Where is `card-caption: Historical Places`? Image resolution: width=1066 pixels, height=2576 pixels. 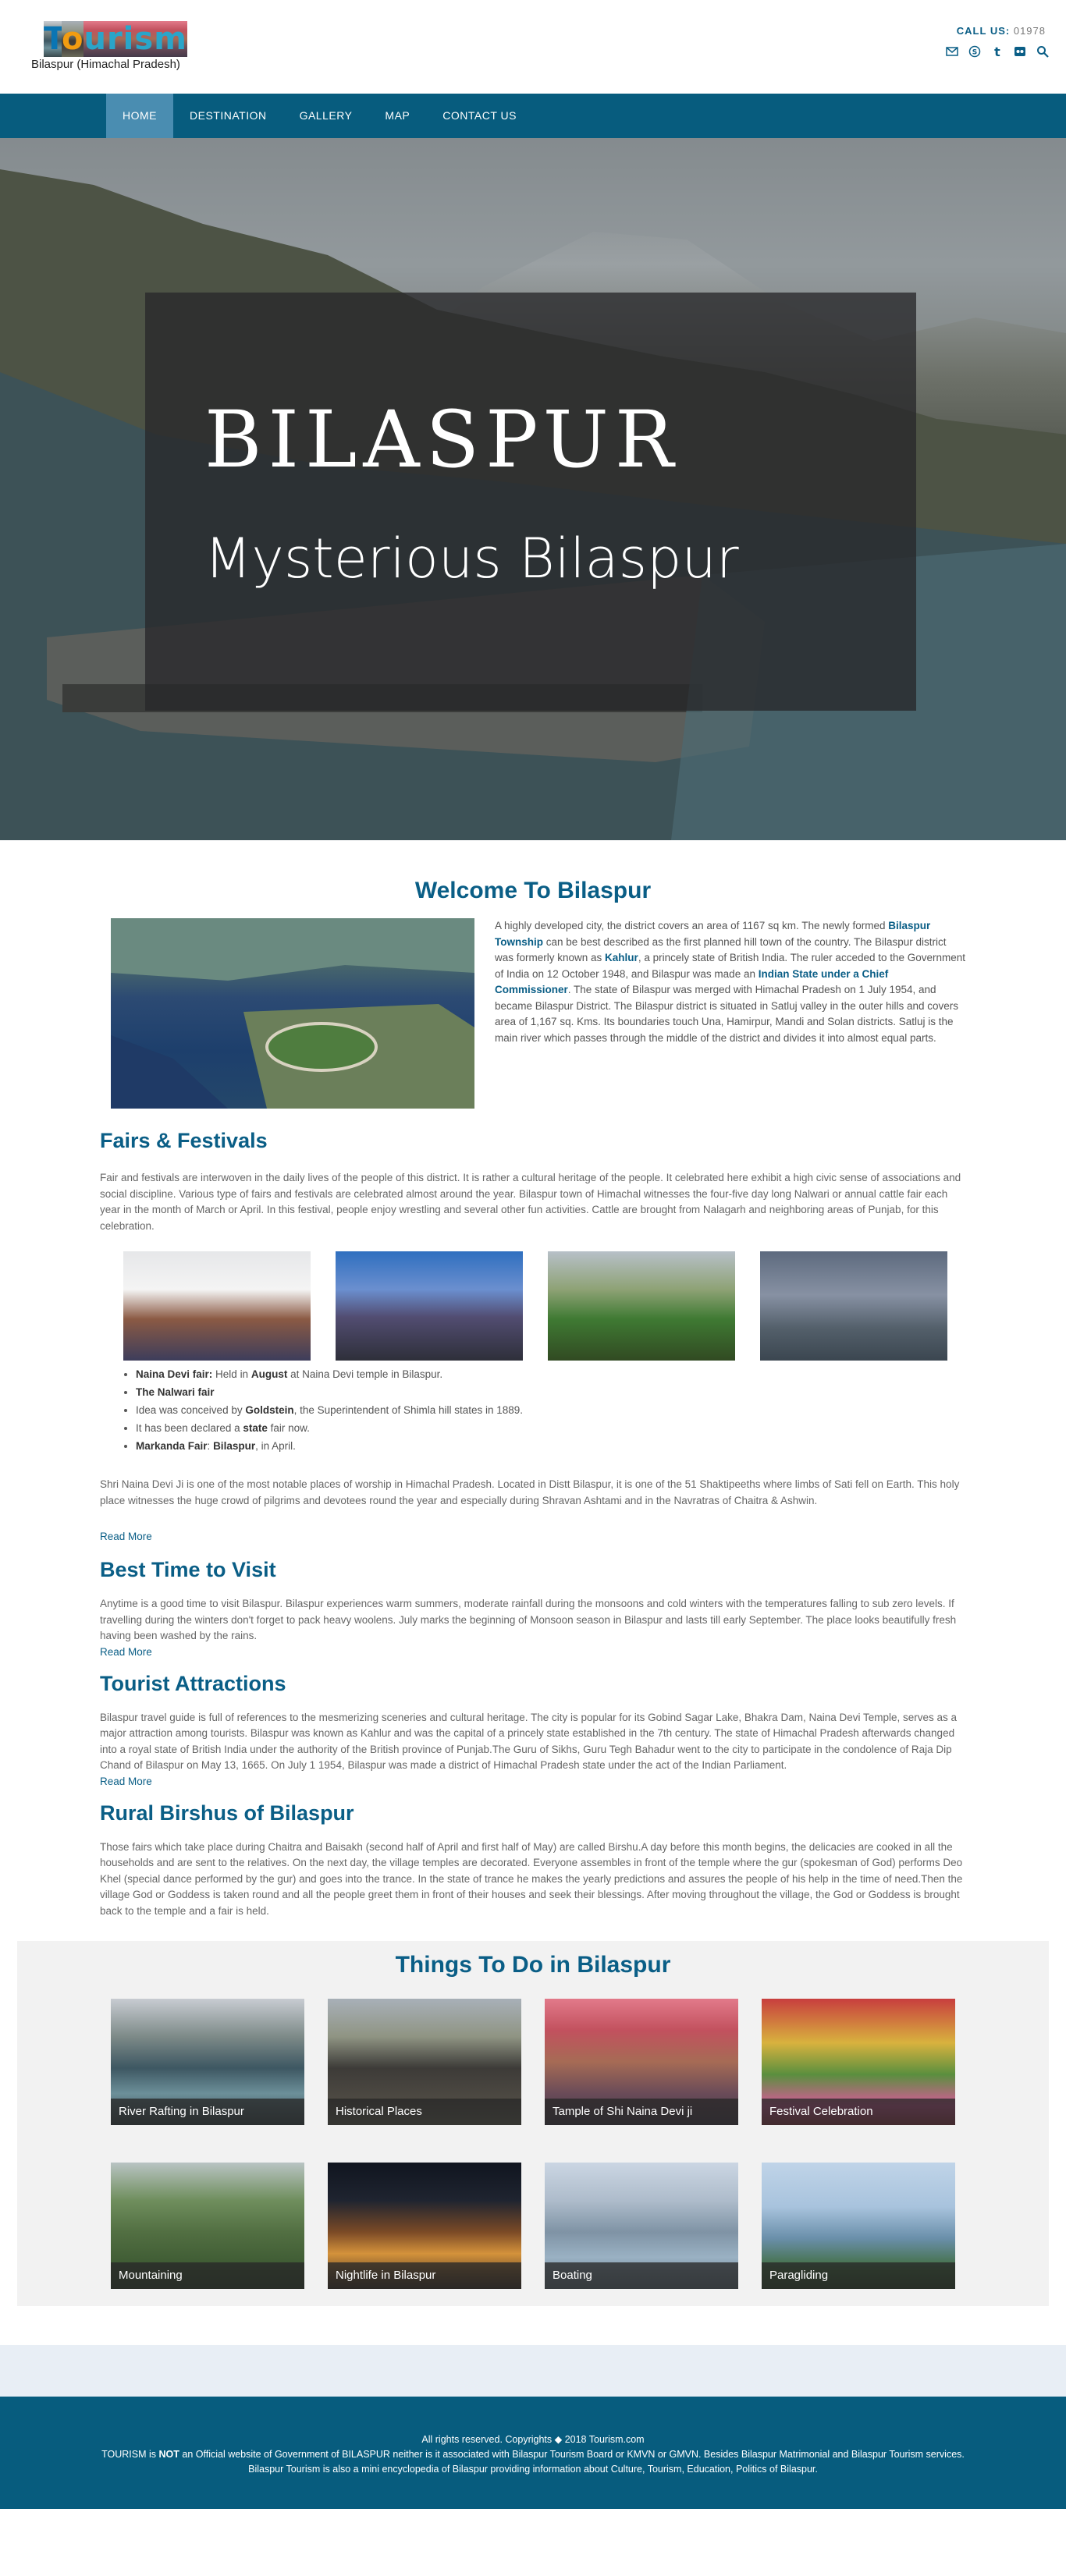 card-caption: Historical Places is located at coordinates (424, 2112).